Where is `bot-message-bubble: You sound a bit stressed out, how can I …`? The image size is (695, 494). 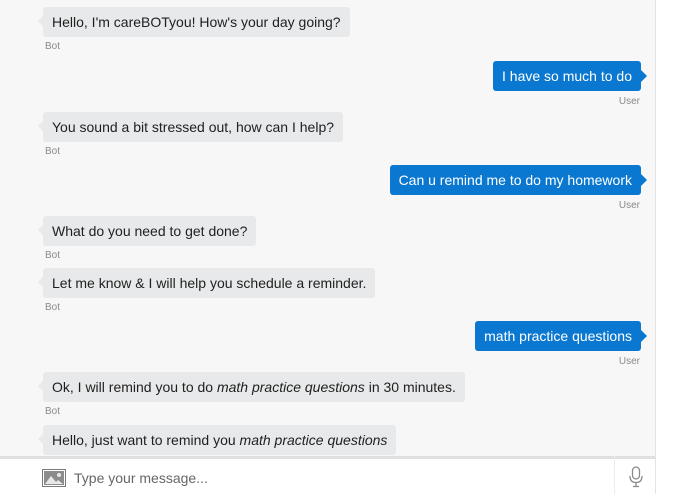
bot-message-bubble: You sound a bit stressed out, how can I … is located at coordinates (190, 127).